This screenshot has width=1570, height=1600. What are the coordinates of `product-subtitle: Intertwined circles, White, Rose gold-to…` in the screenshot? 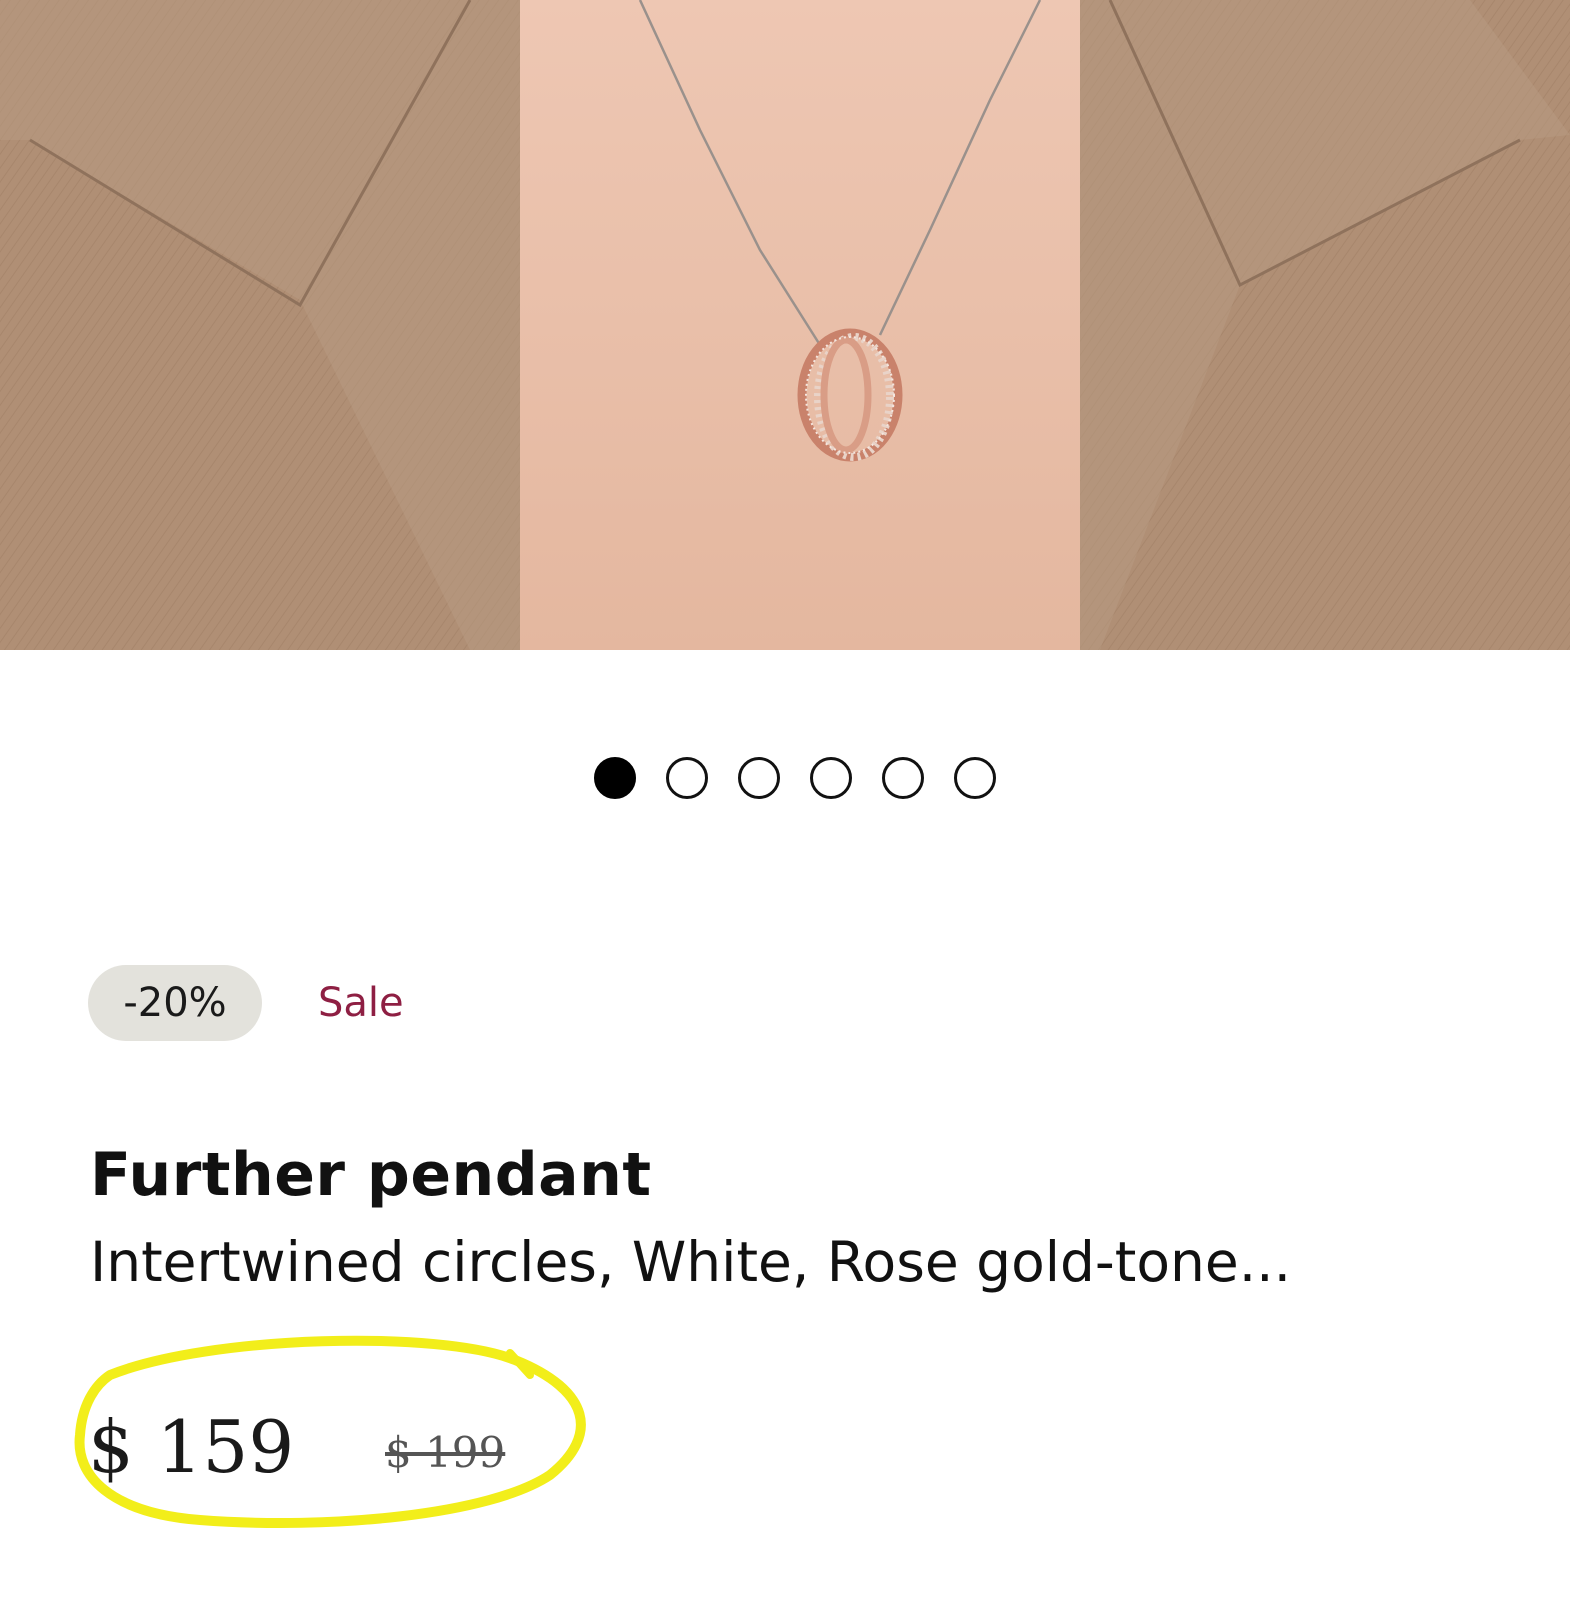 It's located at (691, 1262).